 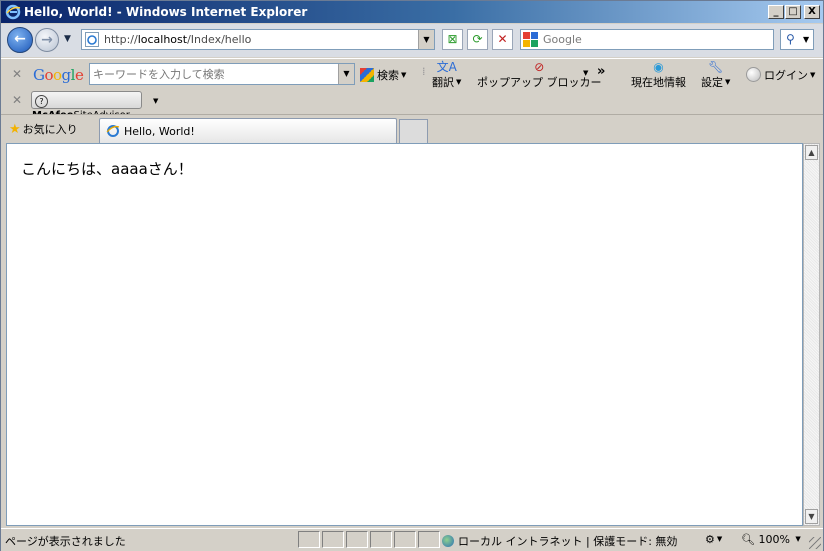 What do you see at coordinates (568, 541) in the screenshot?
I see `zone-label: ローカル イントラネット | 保護モード: 無効` at bounding box center [568, 541].